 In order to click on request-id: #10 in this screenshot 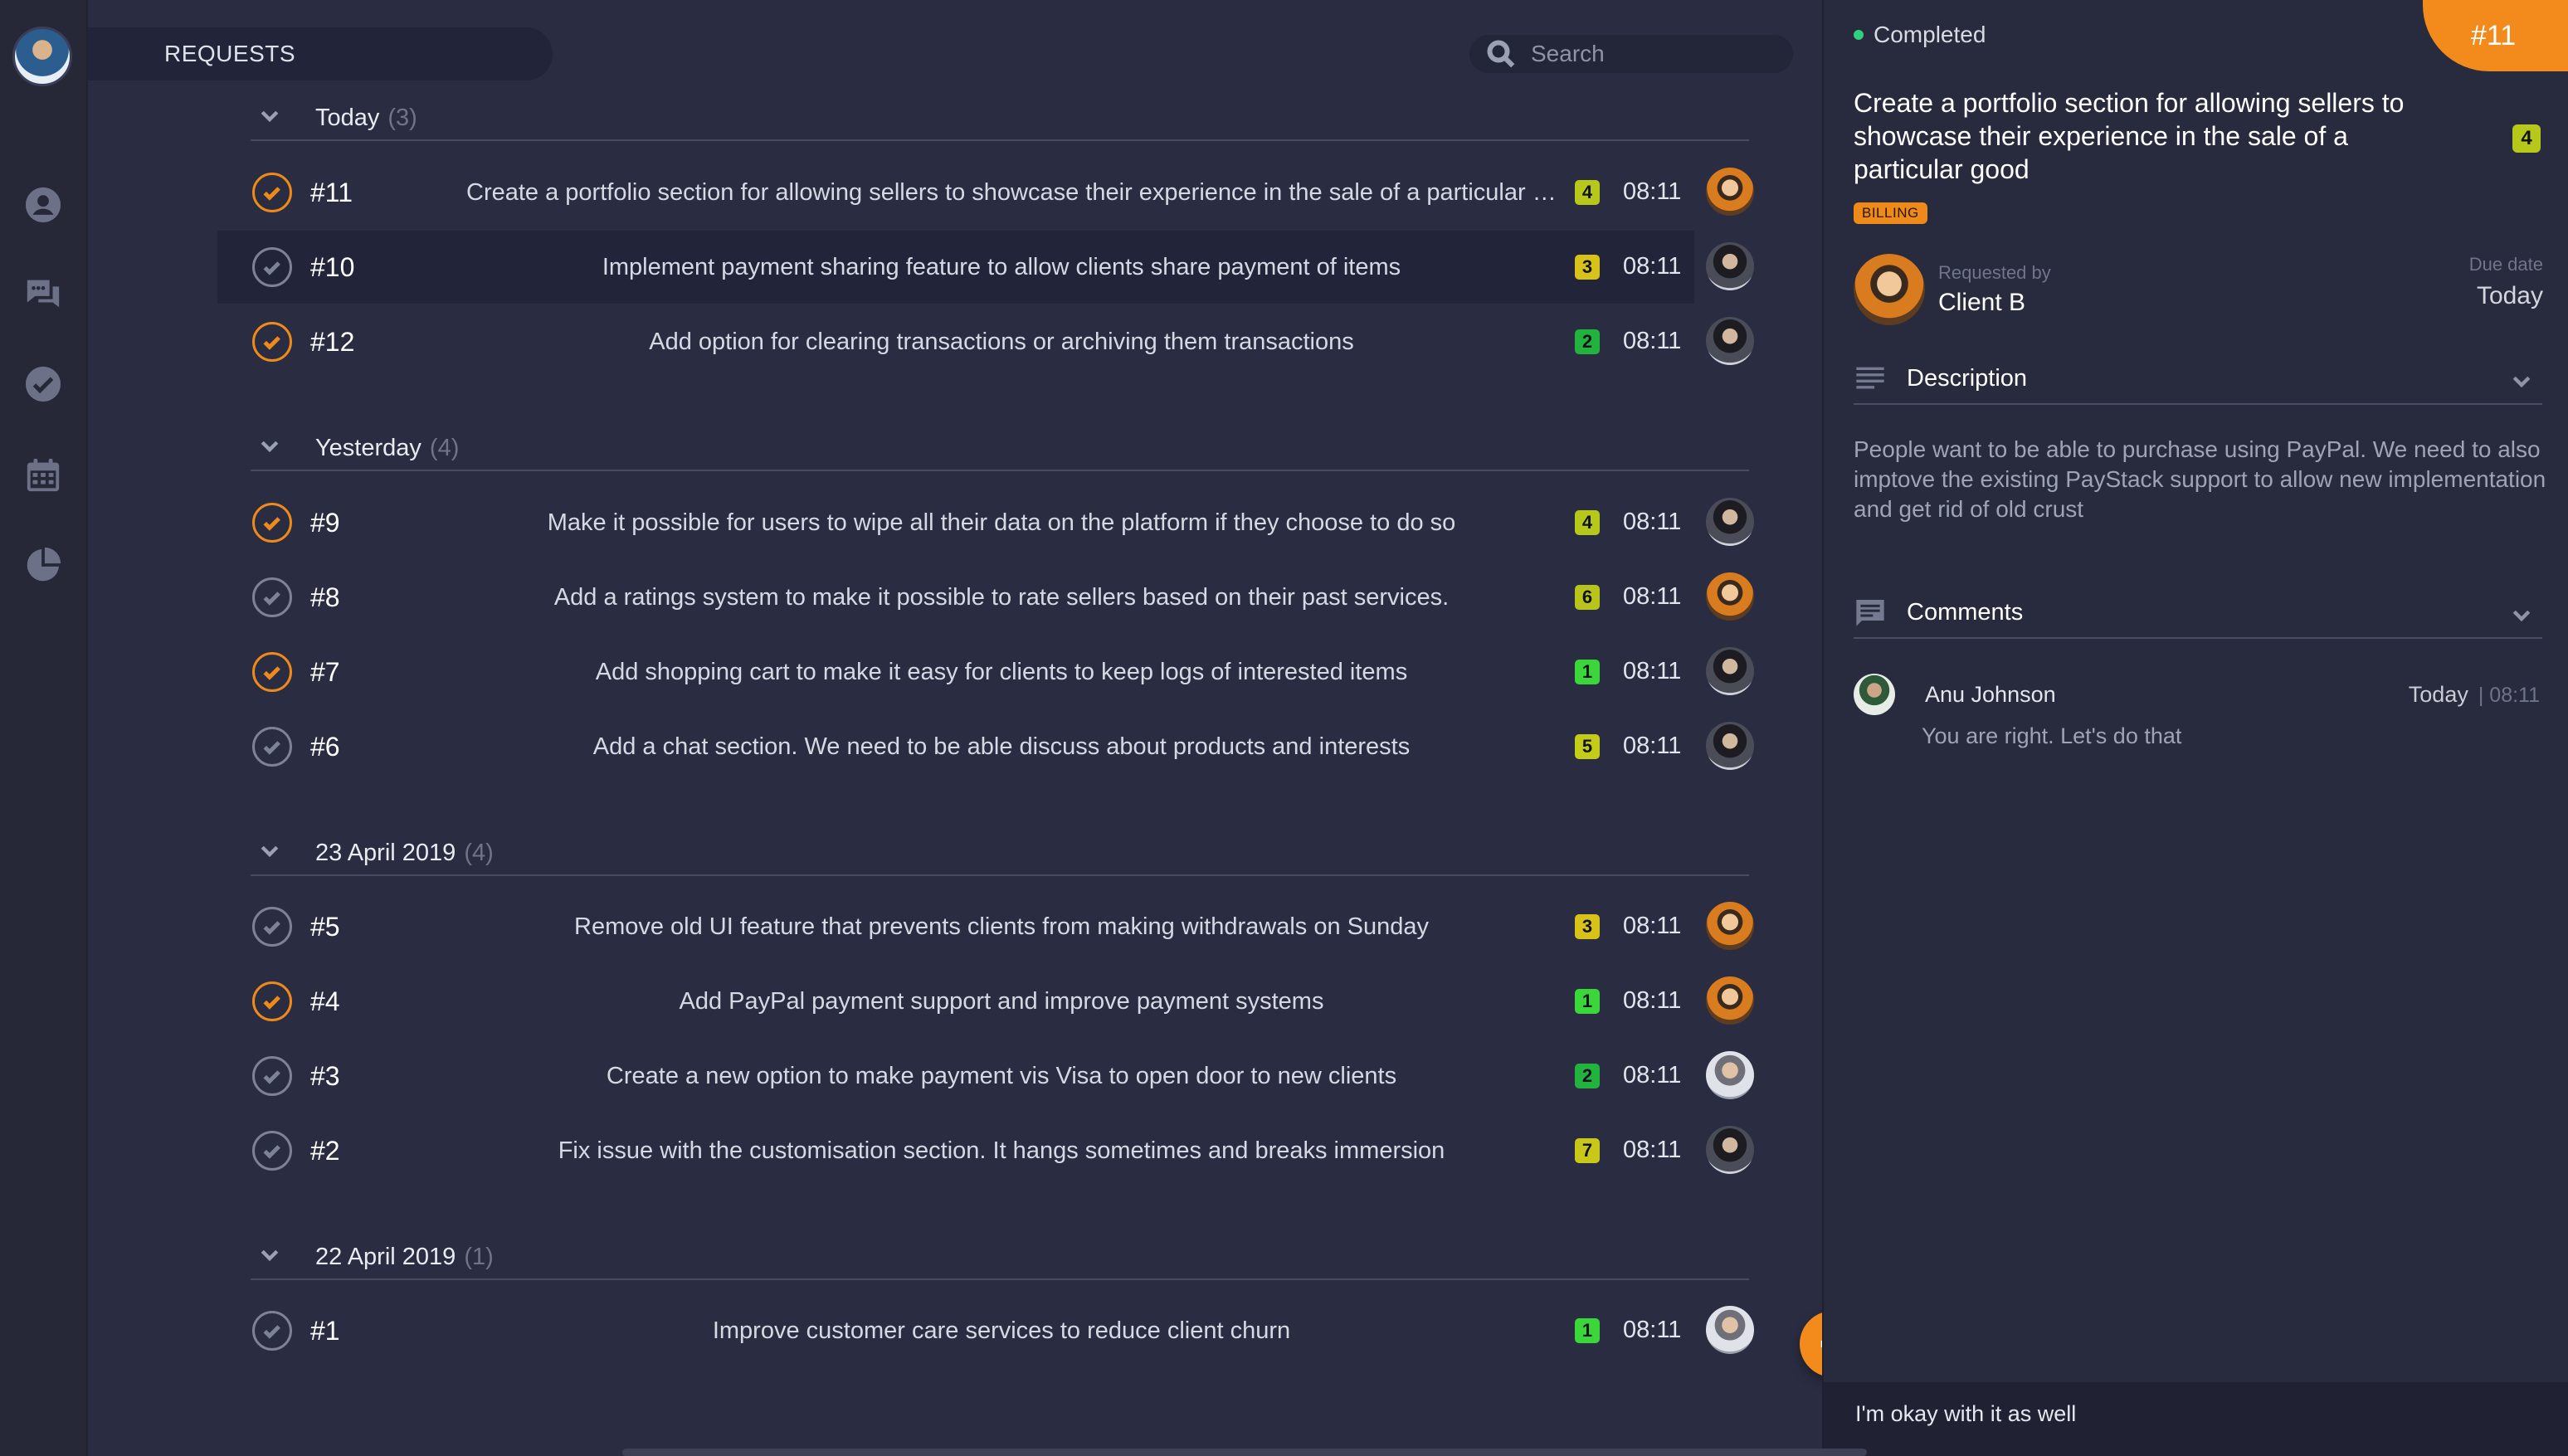, I will do `click(333, 267)`.